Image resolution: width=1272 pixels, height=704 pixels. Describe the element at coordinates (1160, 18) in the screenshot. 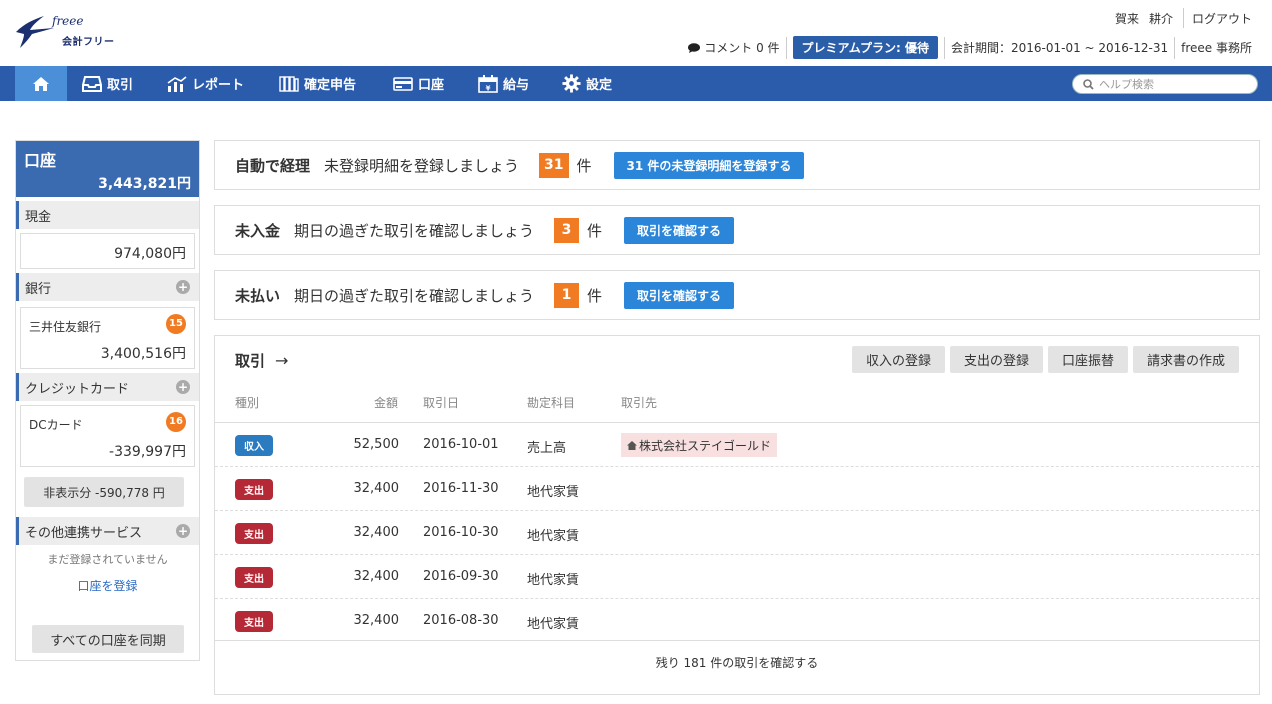

I see `user-first-name: 耕介` at that location.